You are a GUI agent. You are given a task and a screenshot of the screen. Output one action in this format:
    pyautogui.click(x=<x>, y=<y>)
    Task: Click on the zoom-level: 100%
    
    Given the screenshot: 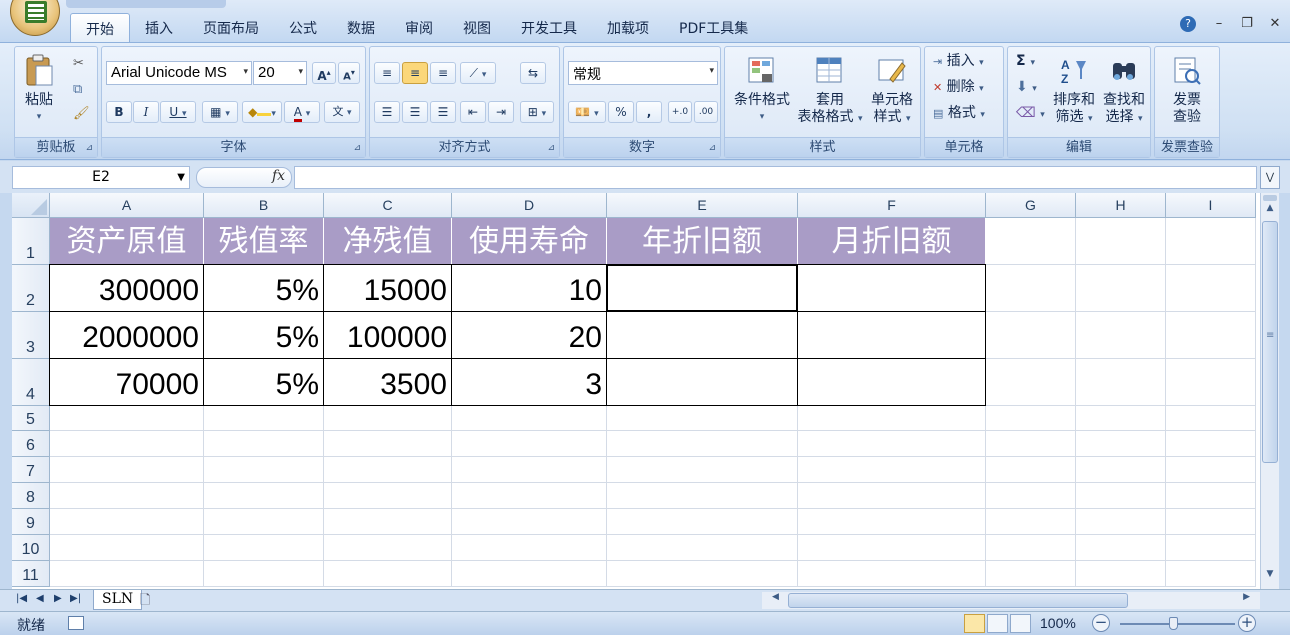 What is the action you would take?
    pyautogui.click(x=1058, y=623)
    